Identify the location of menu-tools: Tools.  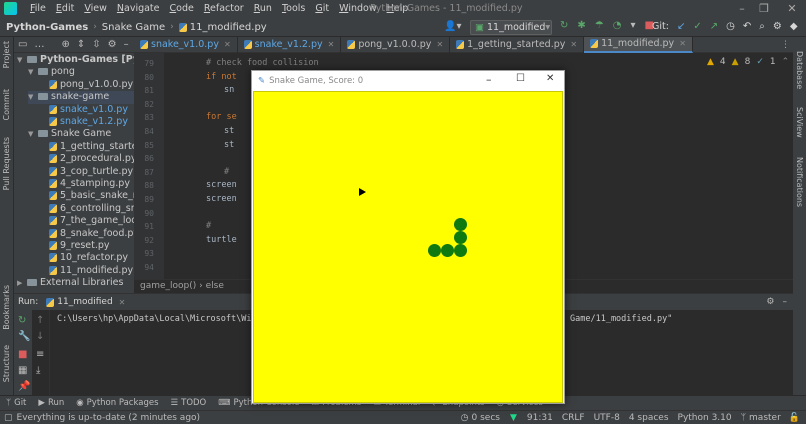
(293, 8).